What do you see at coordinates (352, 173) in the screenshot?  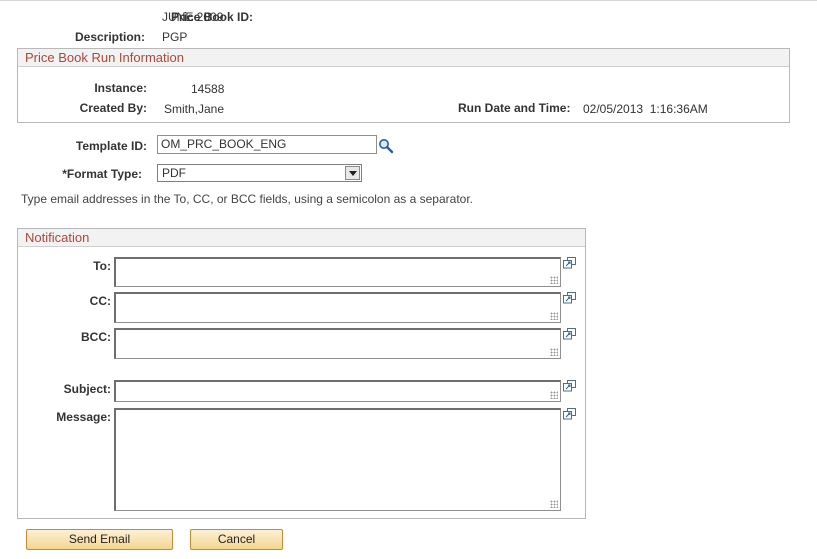 I see `chevron-down-icon` at bounding box center [352, 173].